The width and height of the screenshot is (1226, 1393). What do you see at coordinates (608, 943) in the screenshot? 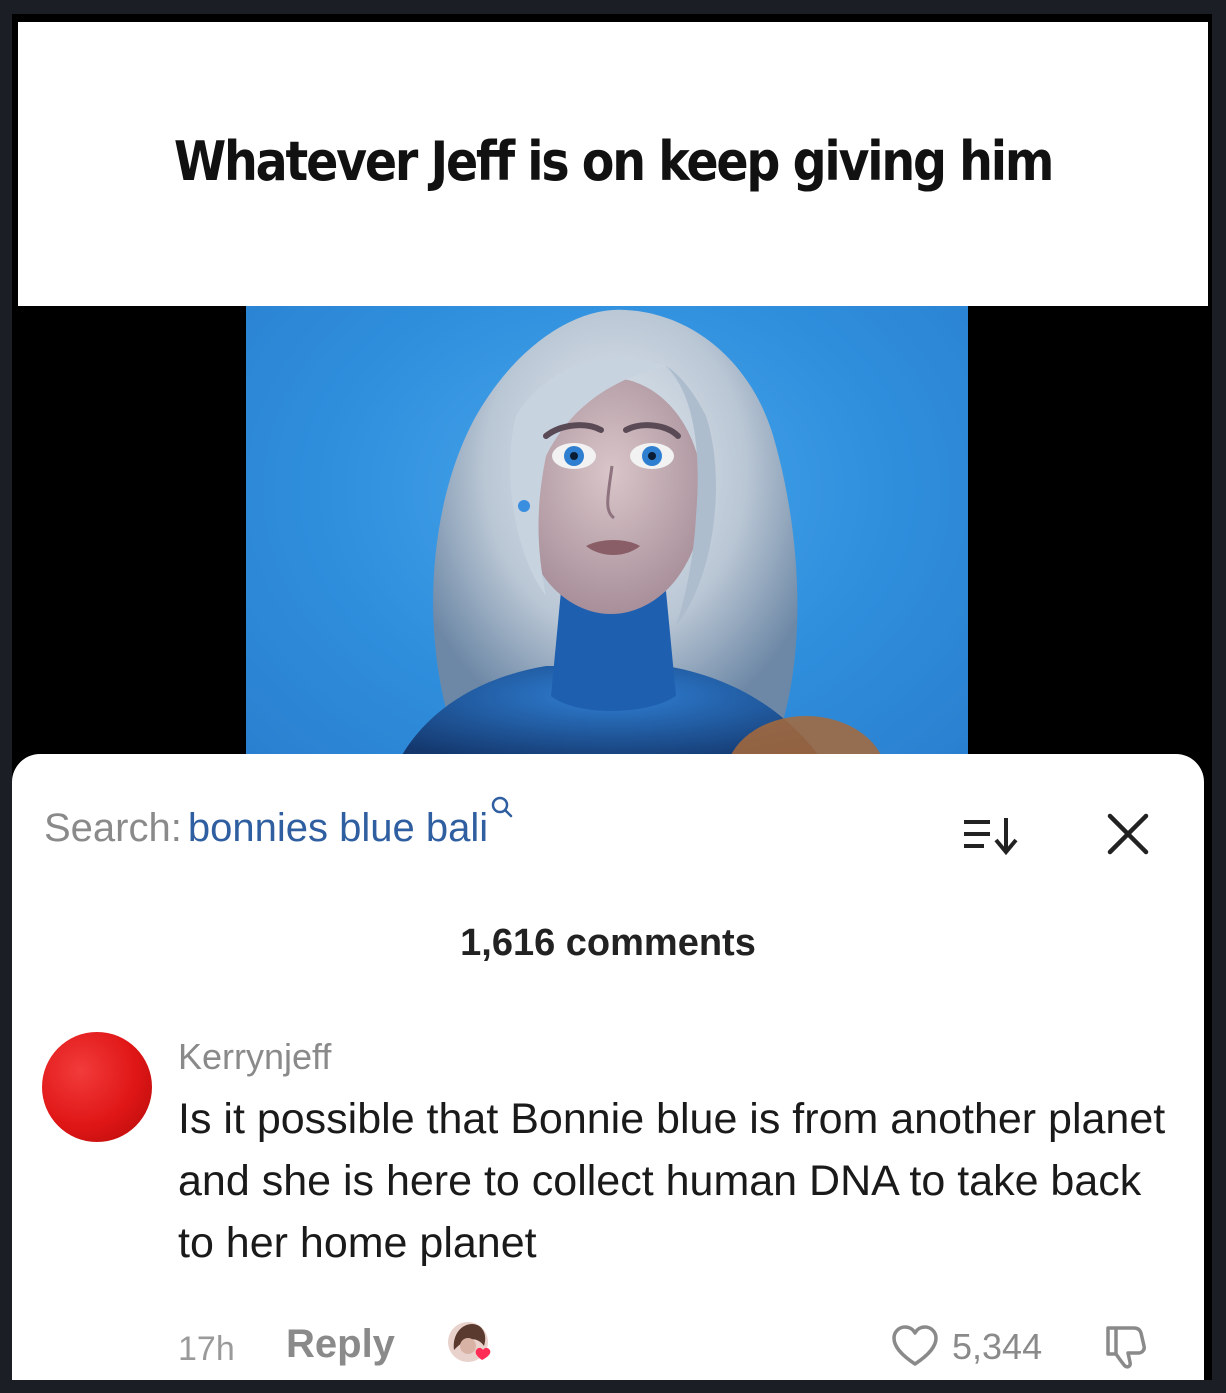
I see `comments-count: 1,616 comments` at bounding box center [608, 943].